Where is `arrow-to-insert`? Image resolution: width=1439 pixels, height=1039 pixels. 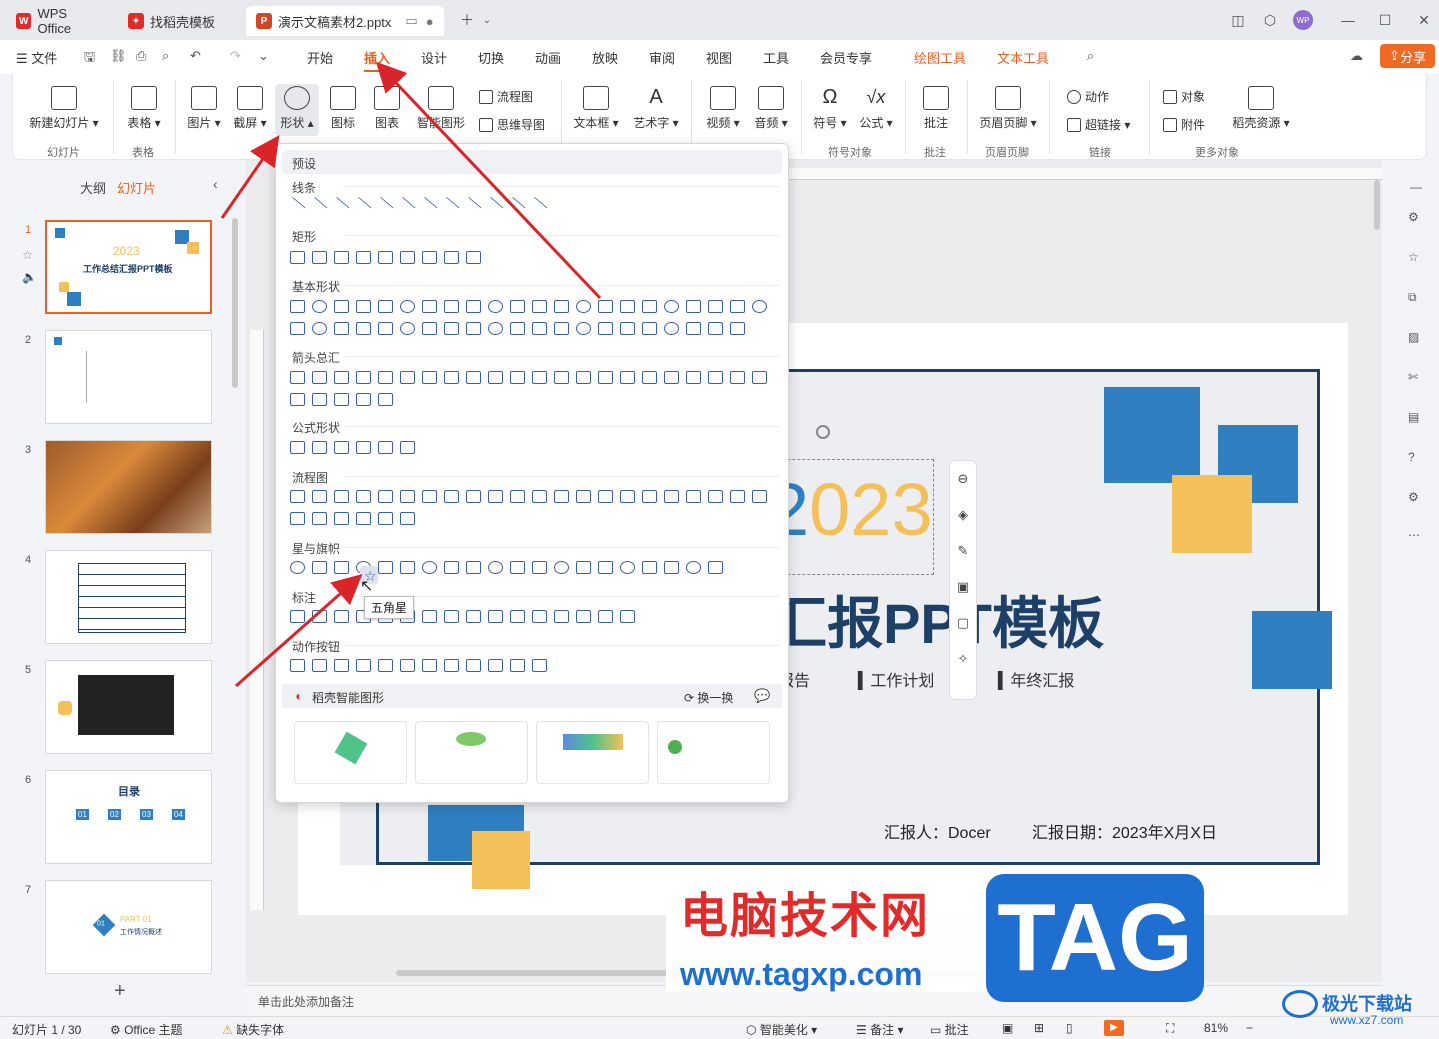
arrow-to-insert is located at coordinates (488, 180).